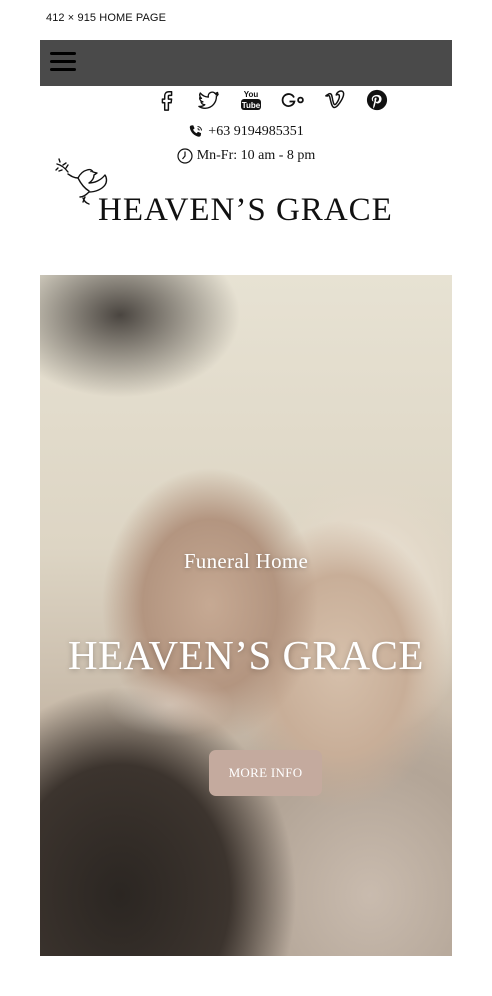 The width and height of the screenshot is (492, 996). I want to click on facebook-icon, so click(167, 100).